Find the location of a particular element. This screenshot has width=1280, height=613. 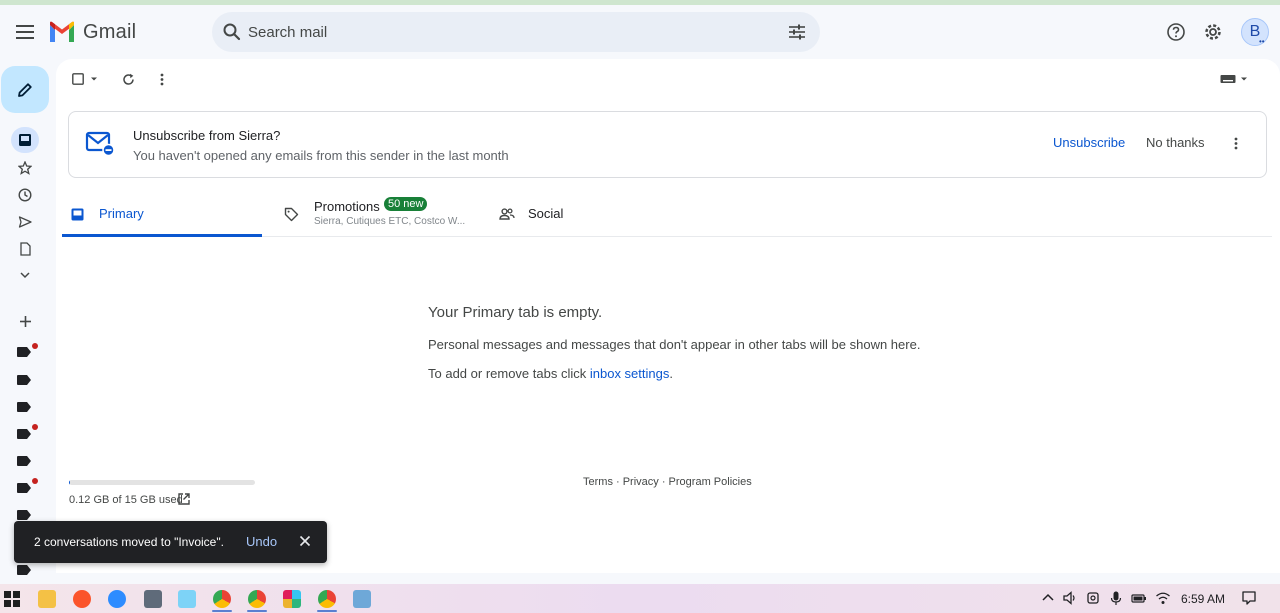

calculator-icon is located at coordinates (153, 599).